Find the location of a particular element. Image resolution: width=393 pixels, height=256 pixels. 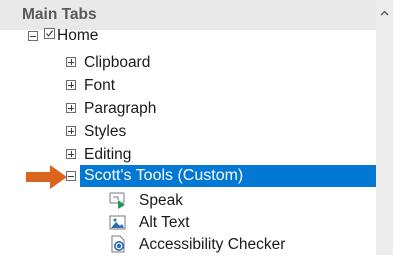

command-item-speak: Speak is located at coordinates (188, 200).